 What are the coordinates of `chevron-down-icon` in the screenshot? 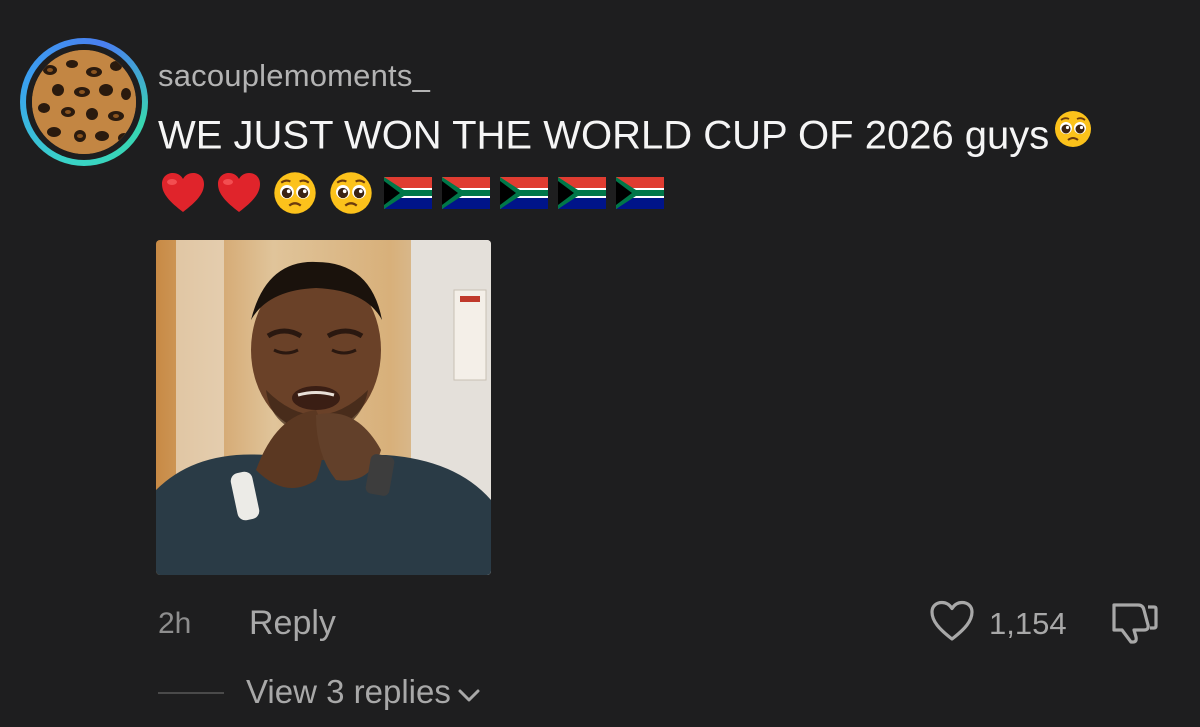 It's located at (469, 692).